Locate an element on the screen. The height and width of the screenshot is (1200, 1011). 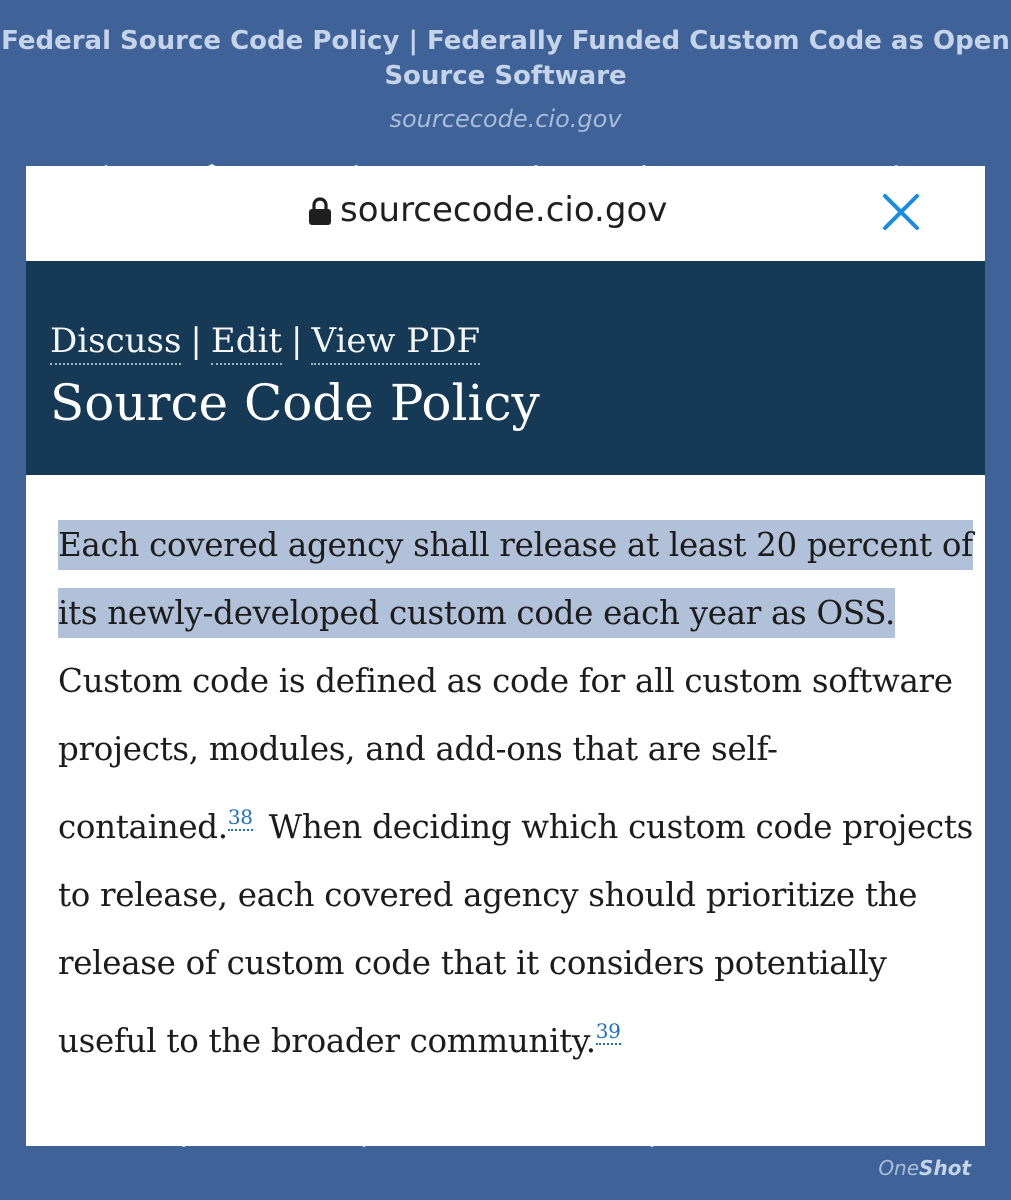
watermark-prefix: One is located at coordinates (899, 1168).